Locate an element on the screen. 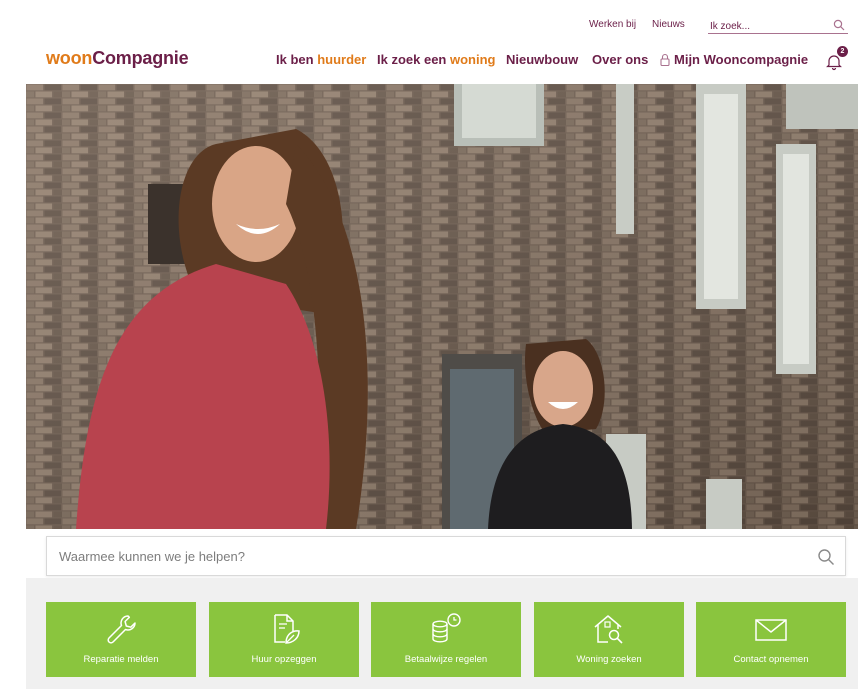 The image size is (858, 689). lock-icon is located at coordinates (665, 61).